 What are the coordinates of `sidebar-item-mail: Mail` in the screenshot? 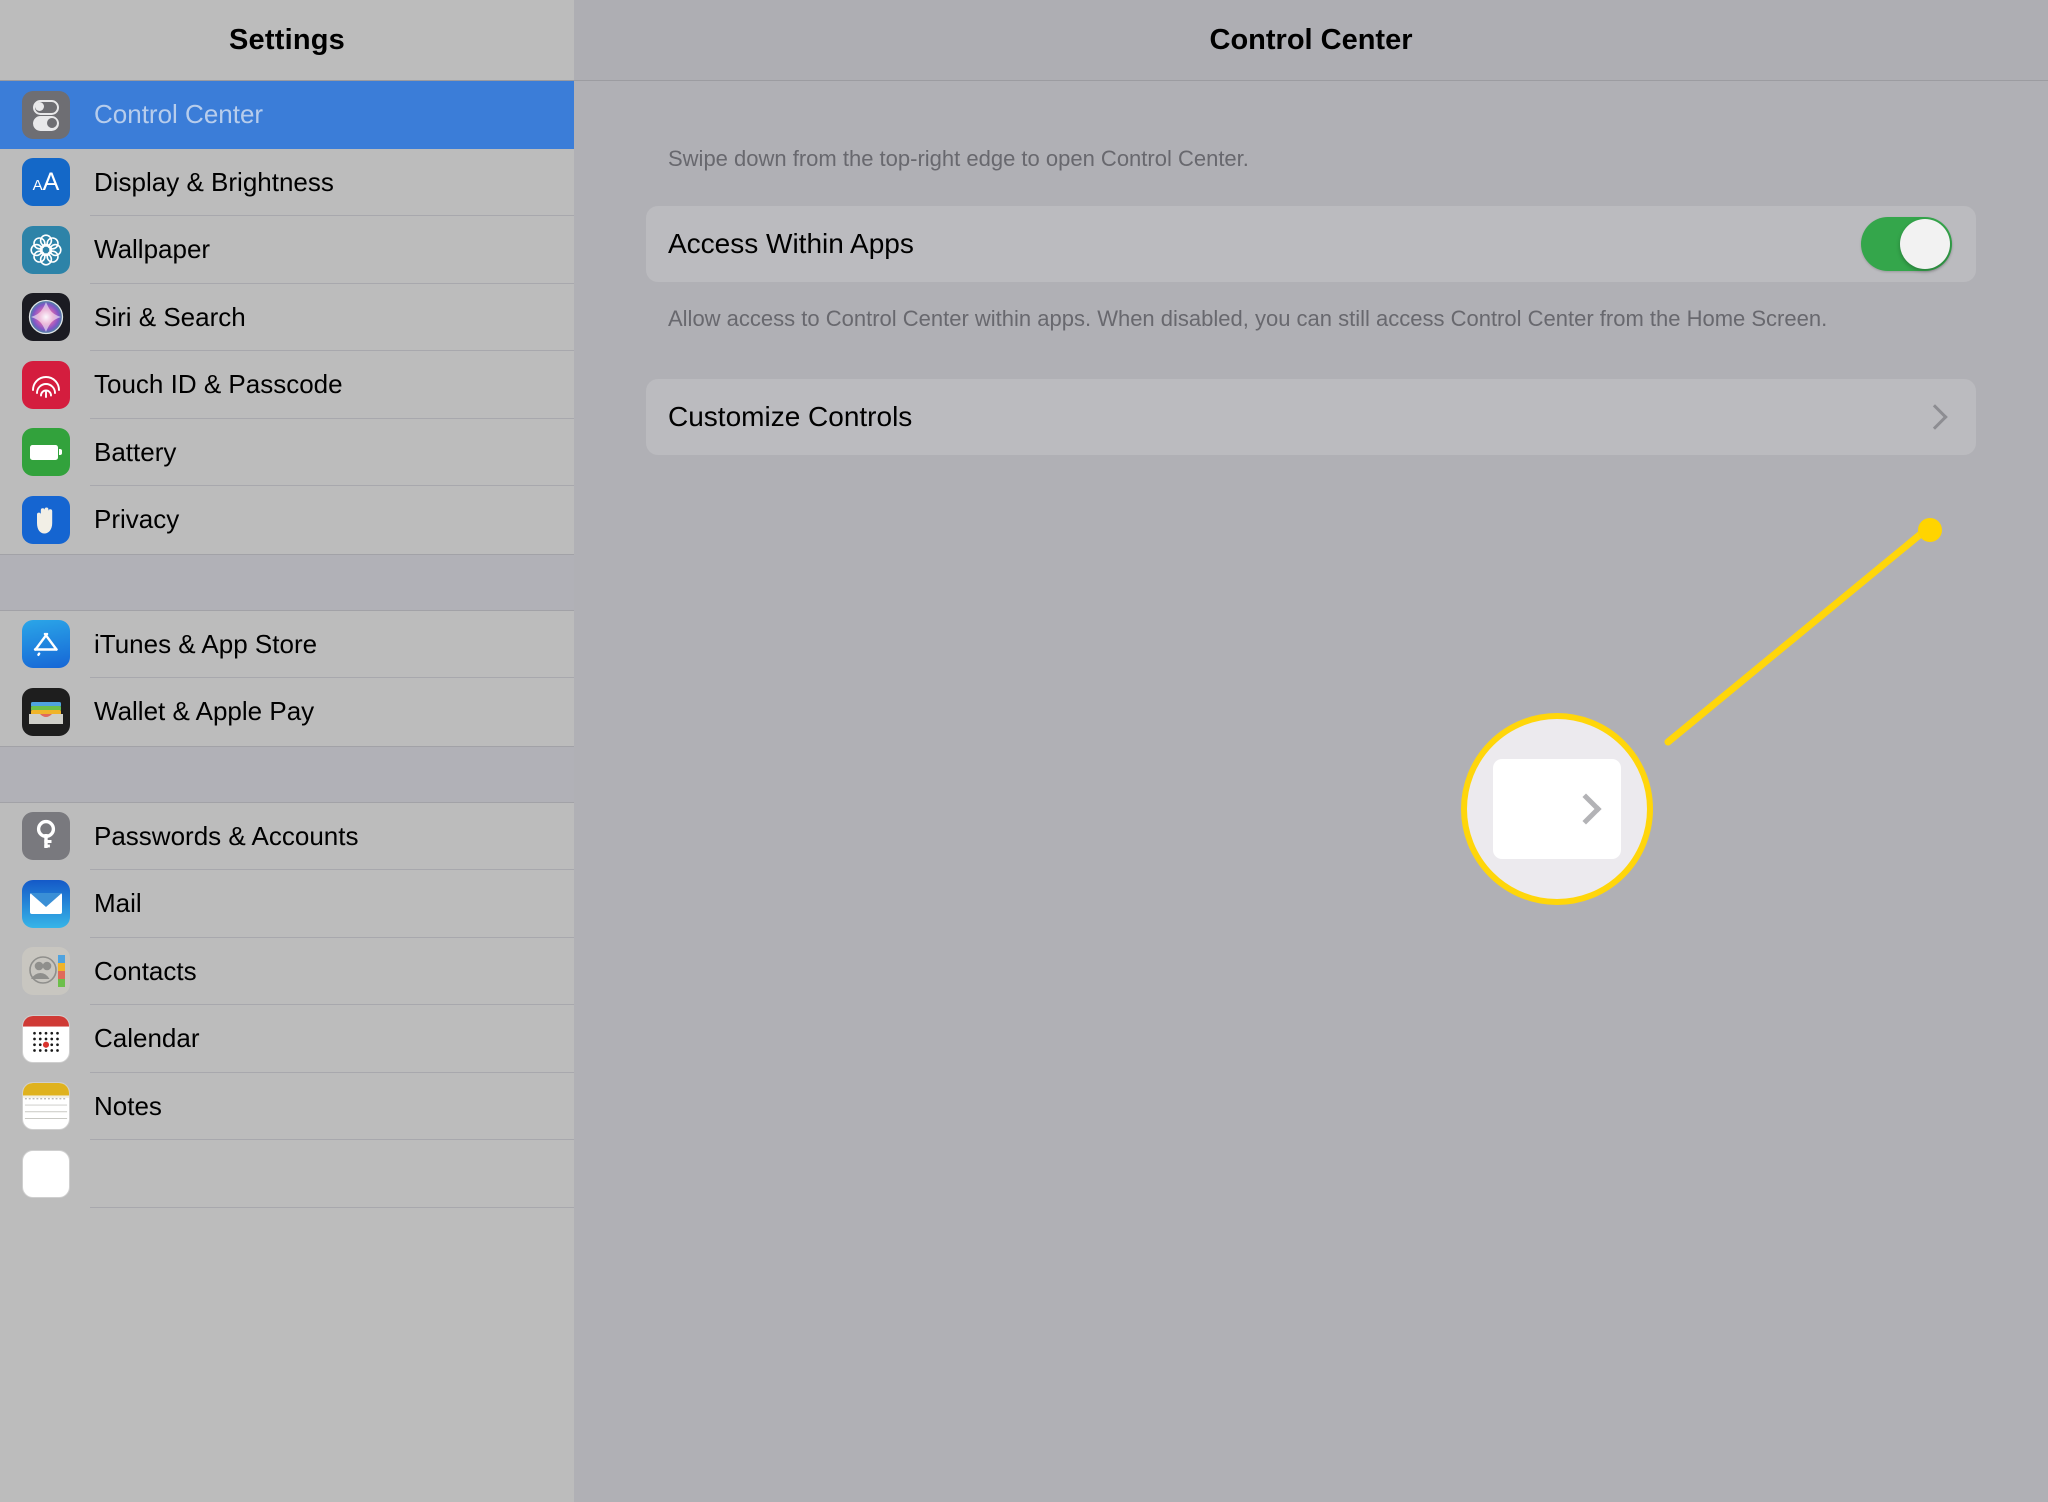 It's located at (287, 904).